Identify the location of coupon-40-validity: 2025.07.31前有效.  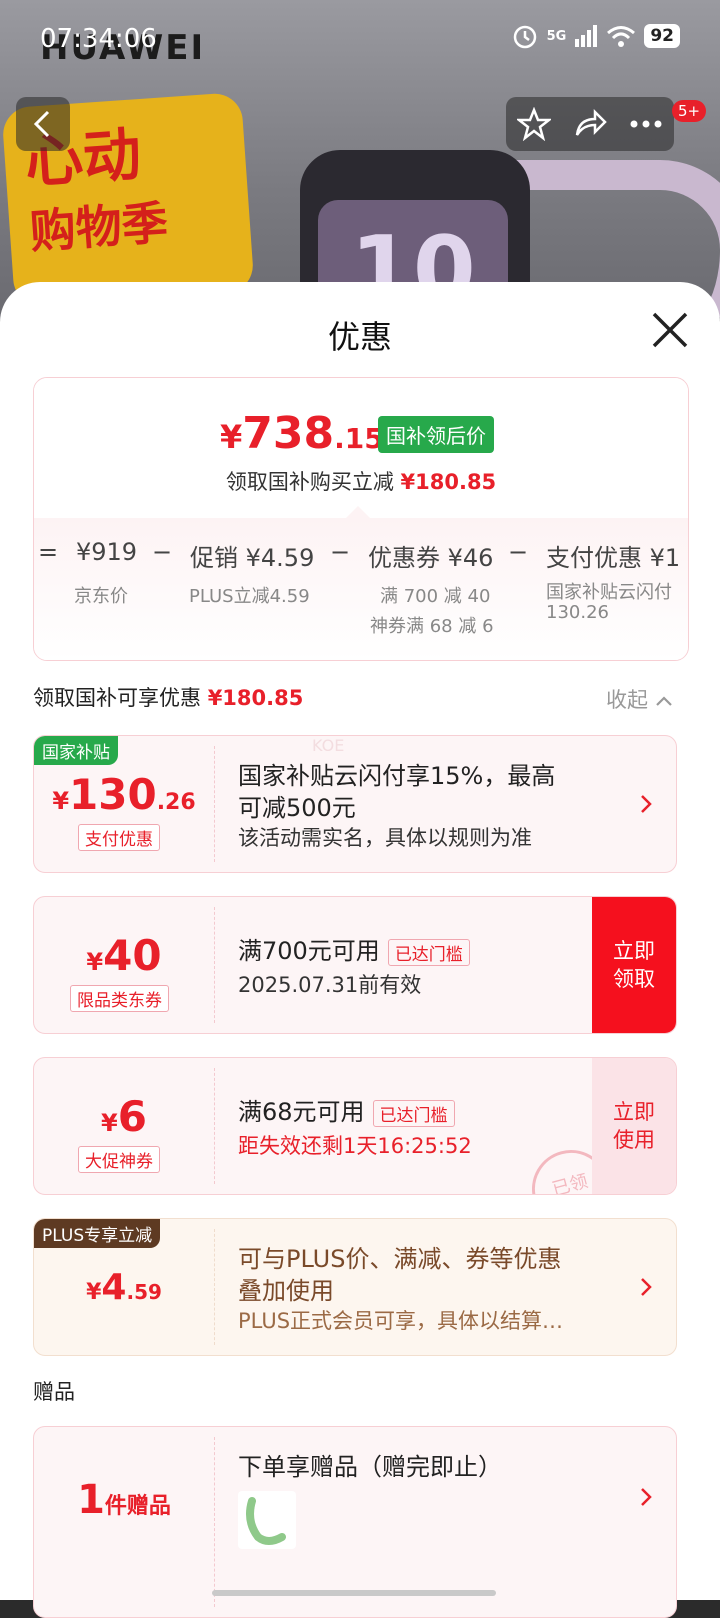
(330, 985).